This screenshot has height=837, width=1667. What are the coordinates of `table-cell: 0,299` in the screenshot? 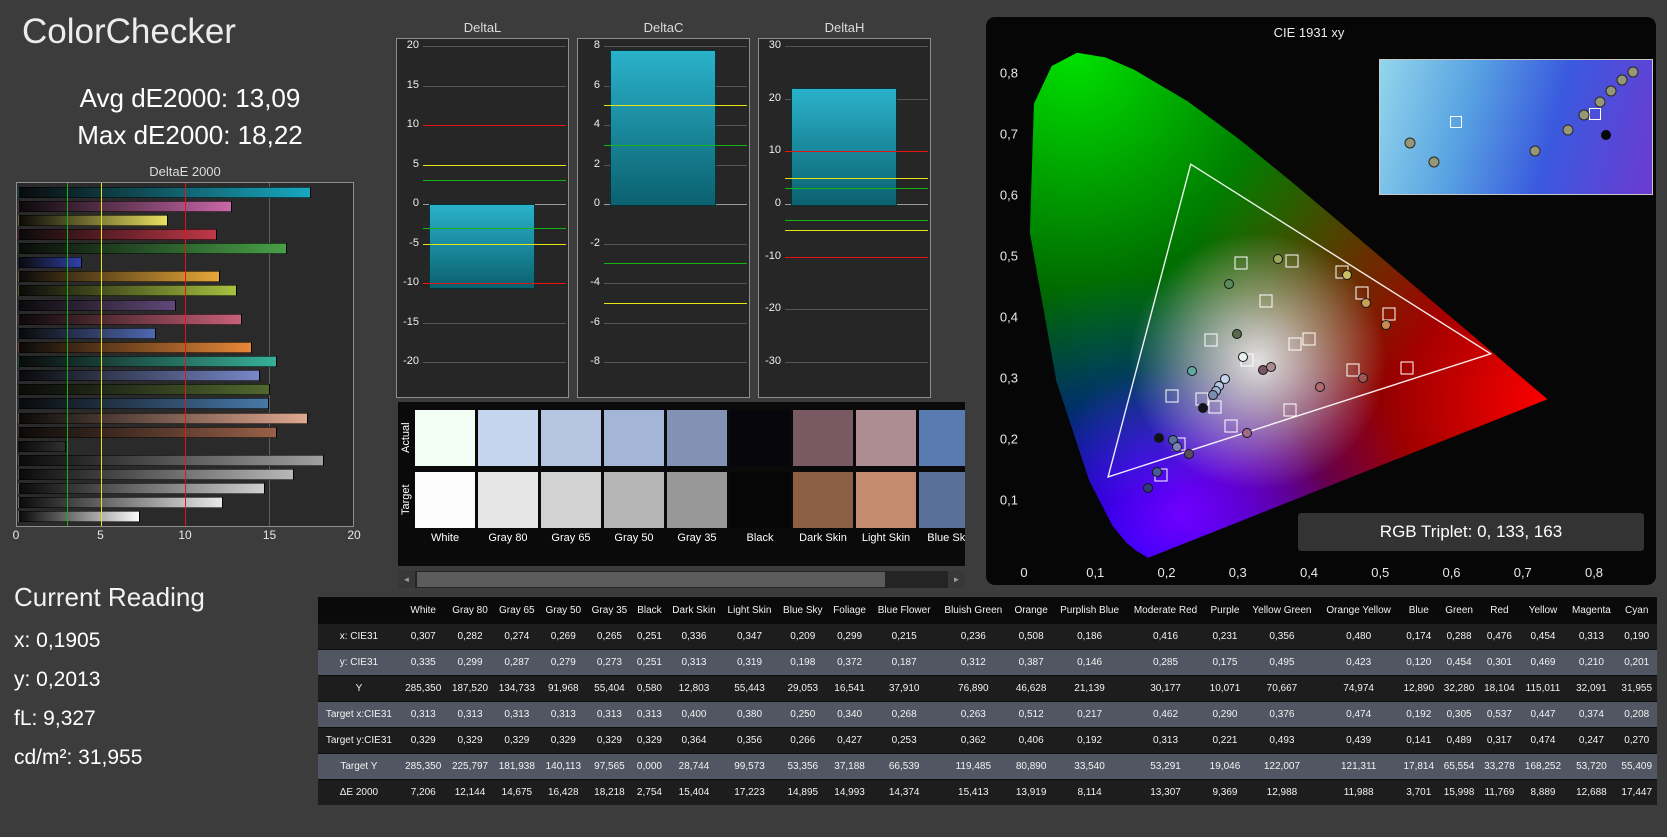 It's located at (470, 662).